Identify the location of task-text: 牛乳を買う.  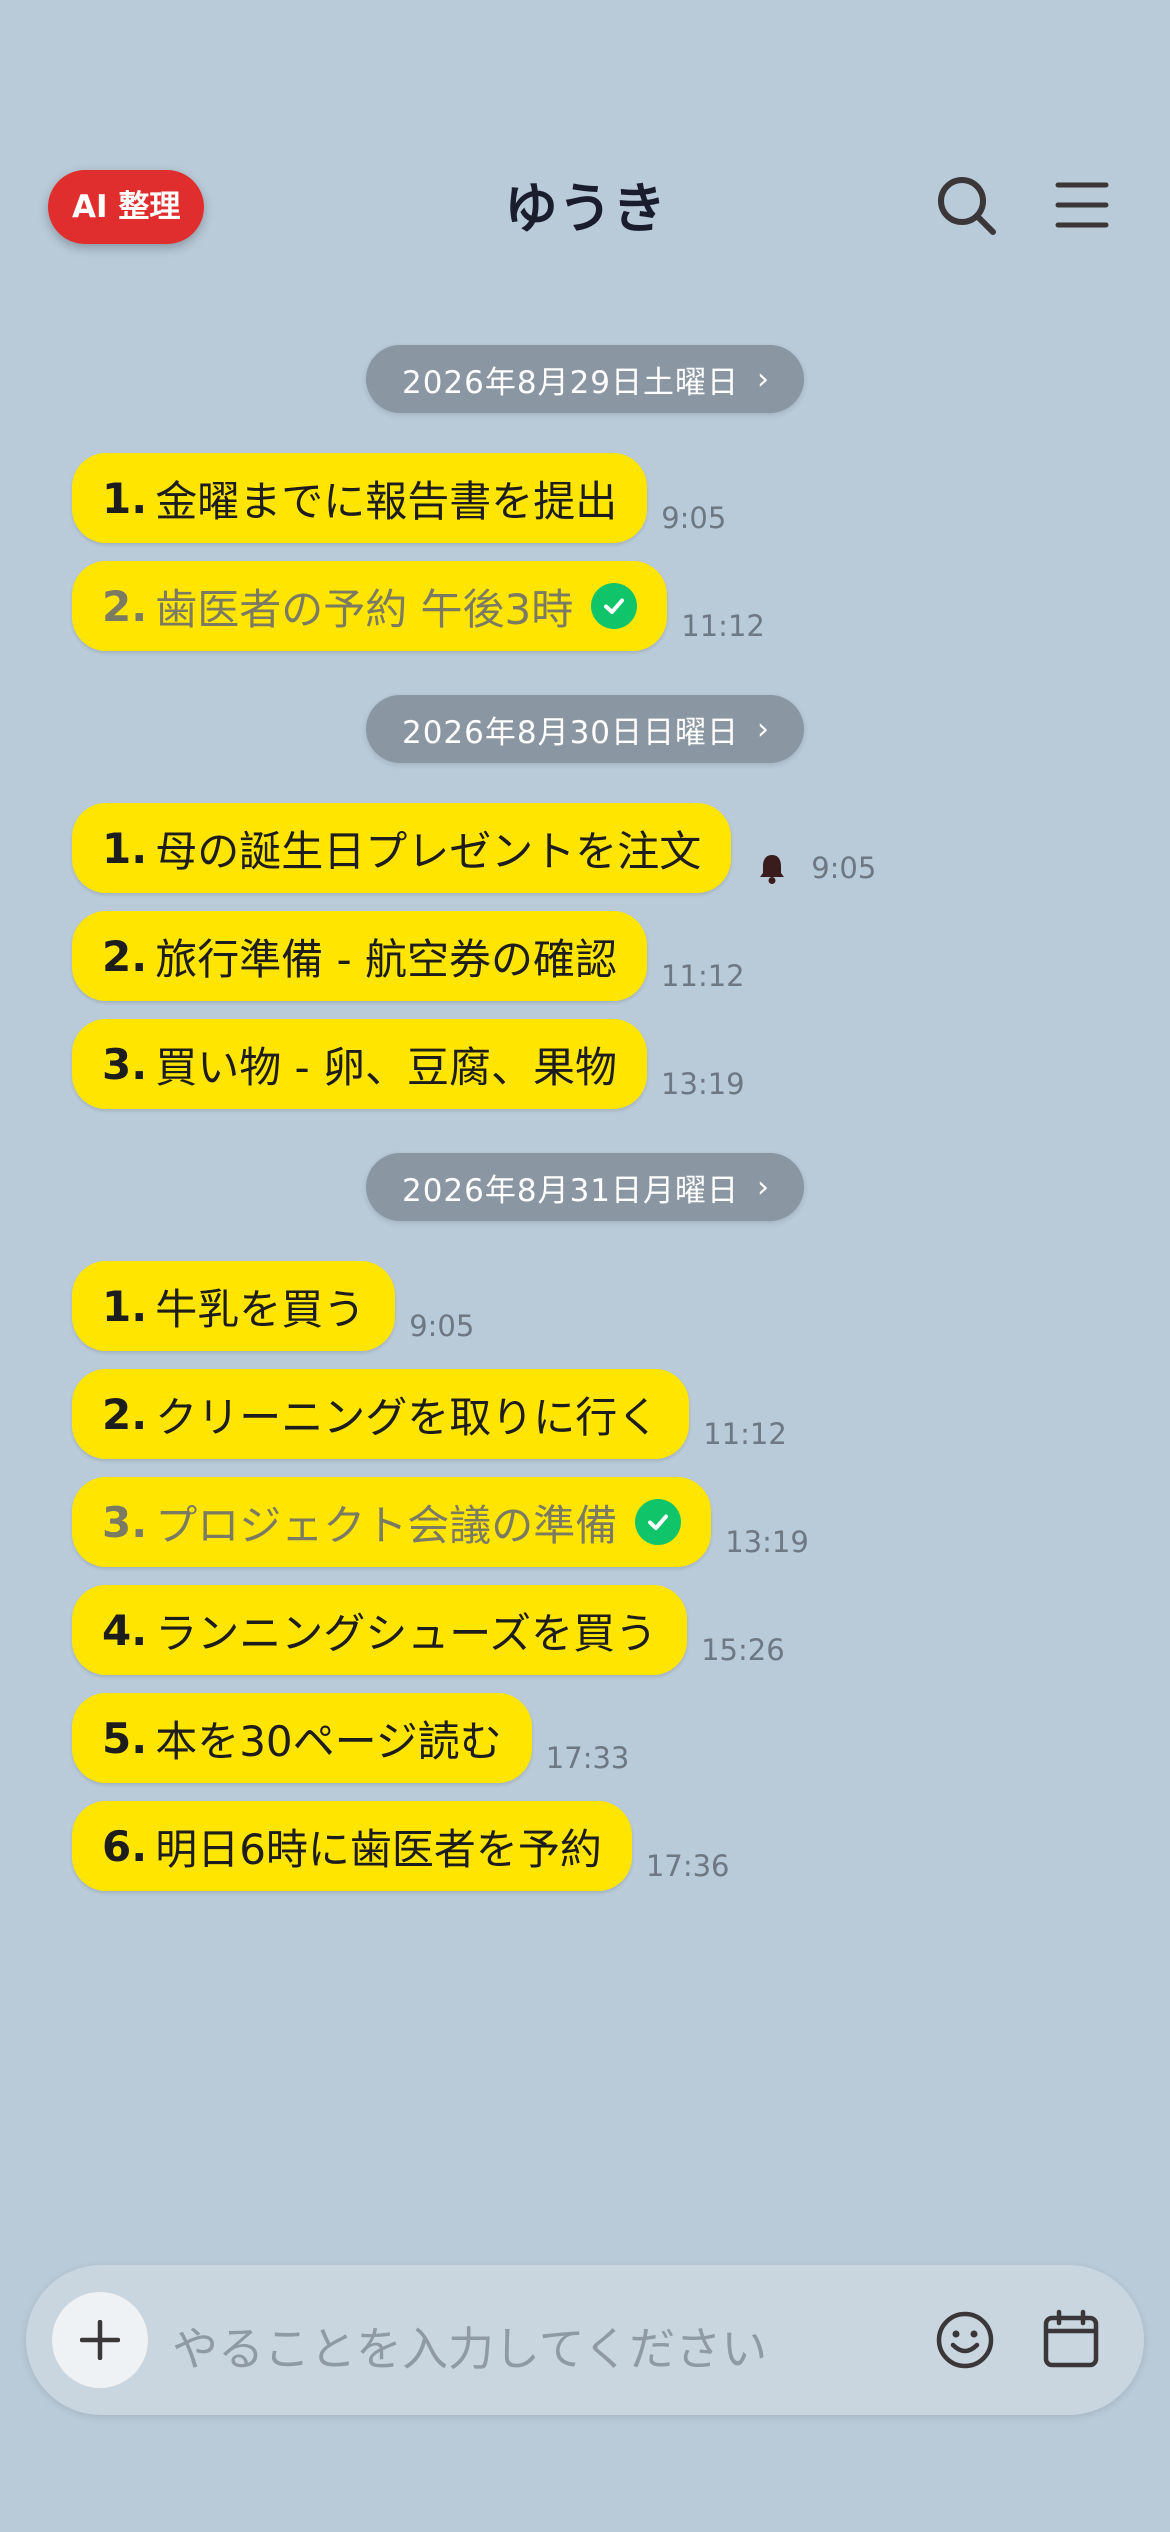
(260, 1309).